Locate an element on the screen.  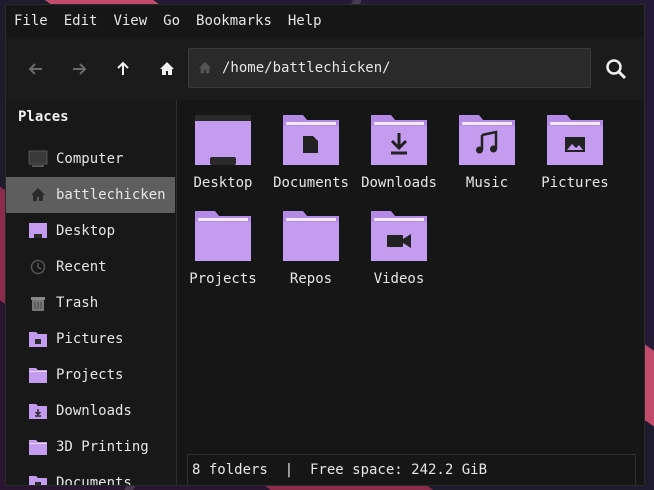
toolbar: /home/battlechicken/ is located at coordinates (325, 69).